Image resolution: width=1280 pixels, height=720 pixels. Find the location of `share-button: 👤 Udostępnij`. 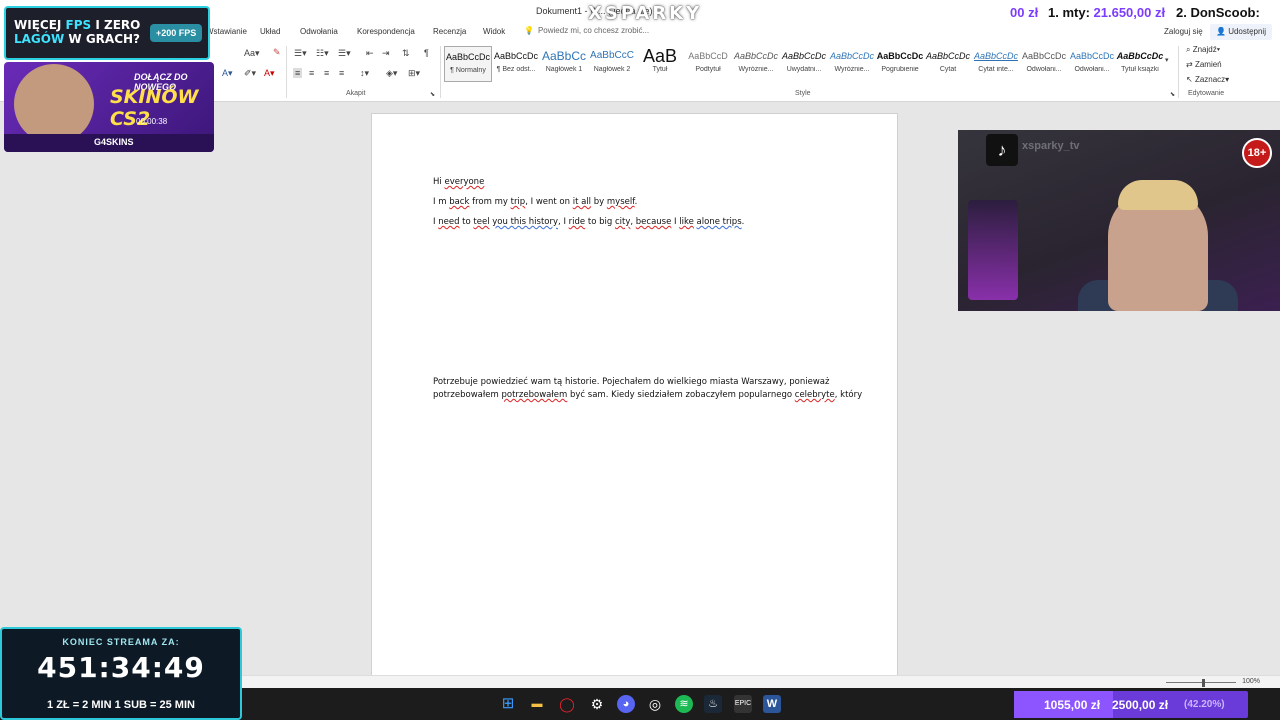

share-button: 👤 Udostępnij is located at coordinates (1241, 32).